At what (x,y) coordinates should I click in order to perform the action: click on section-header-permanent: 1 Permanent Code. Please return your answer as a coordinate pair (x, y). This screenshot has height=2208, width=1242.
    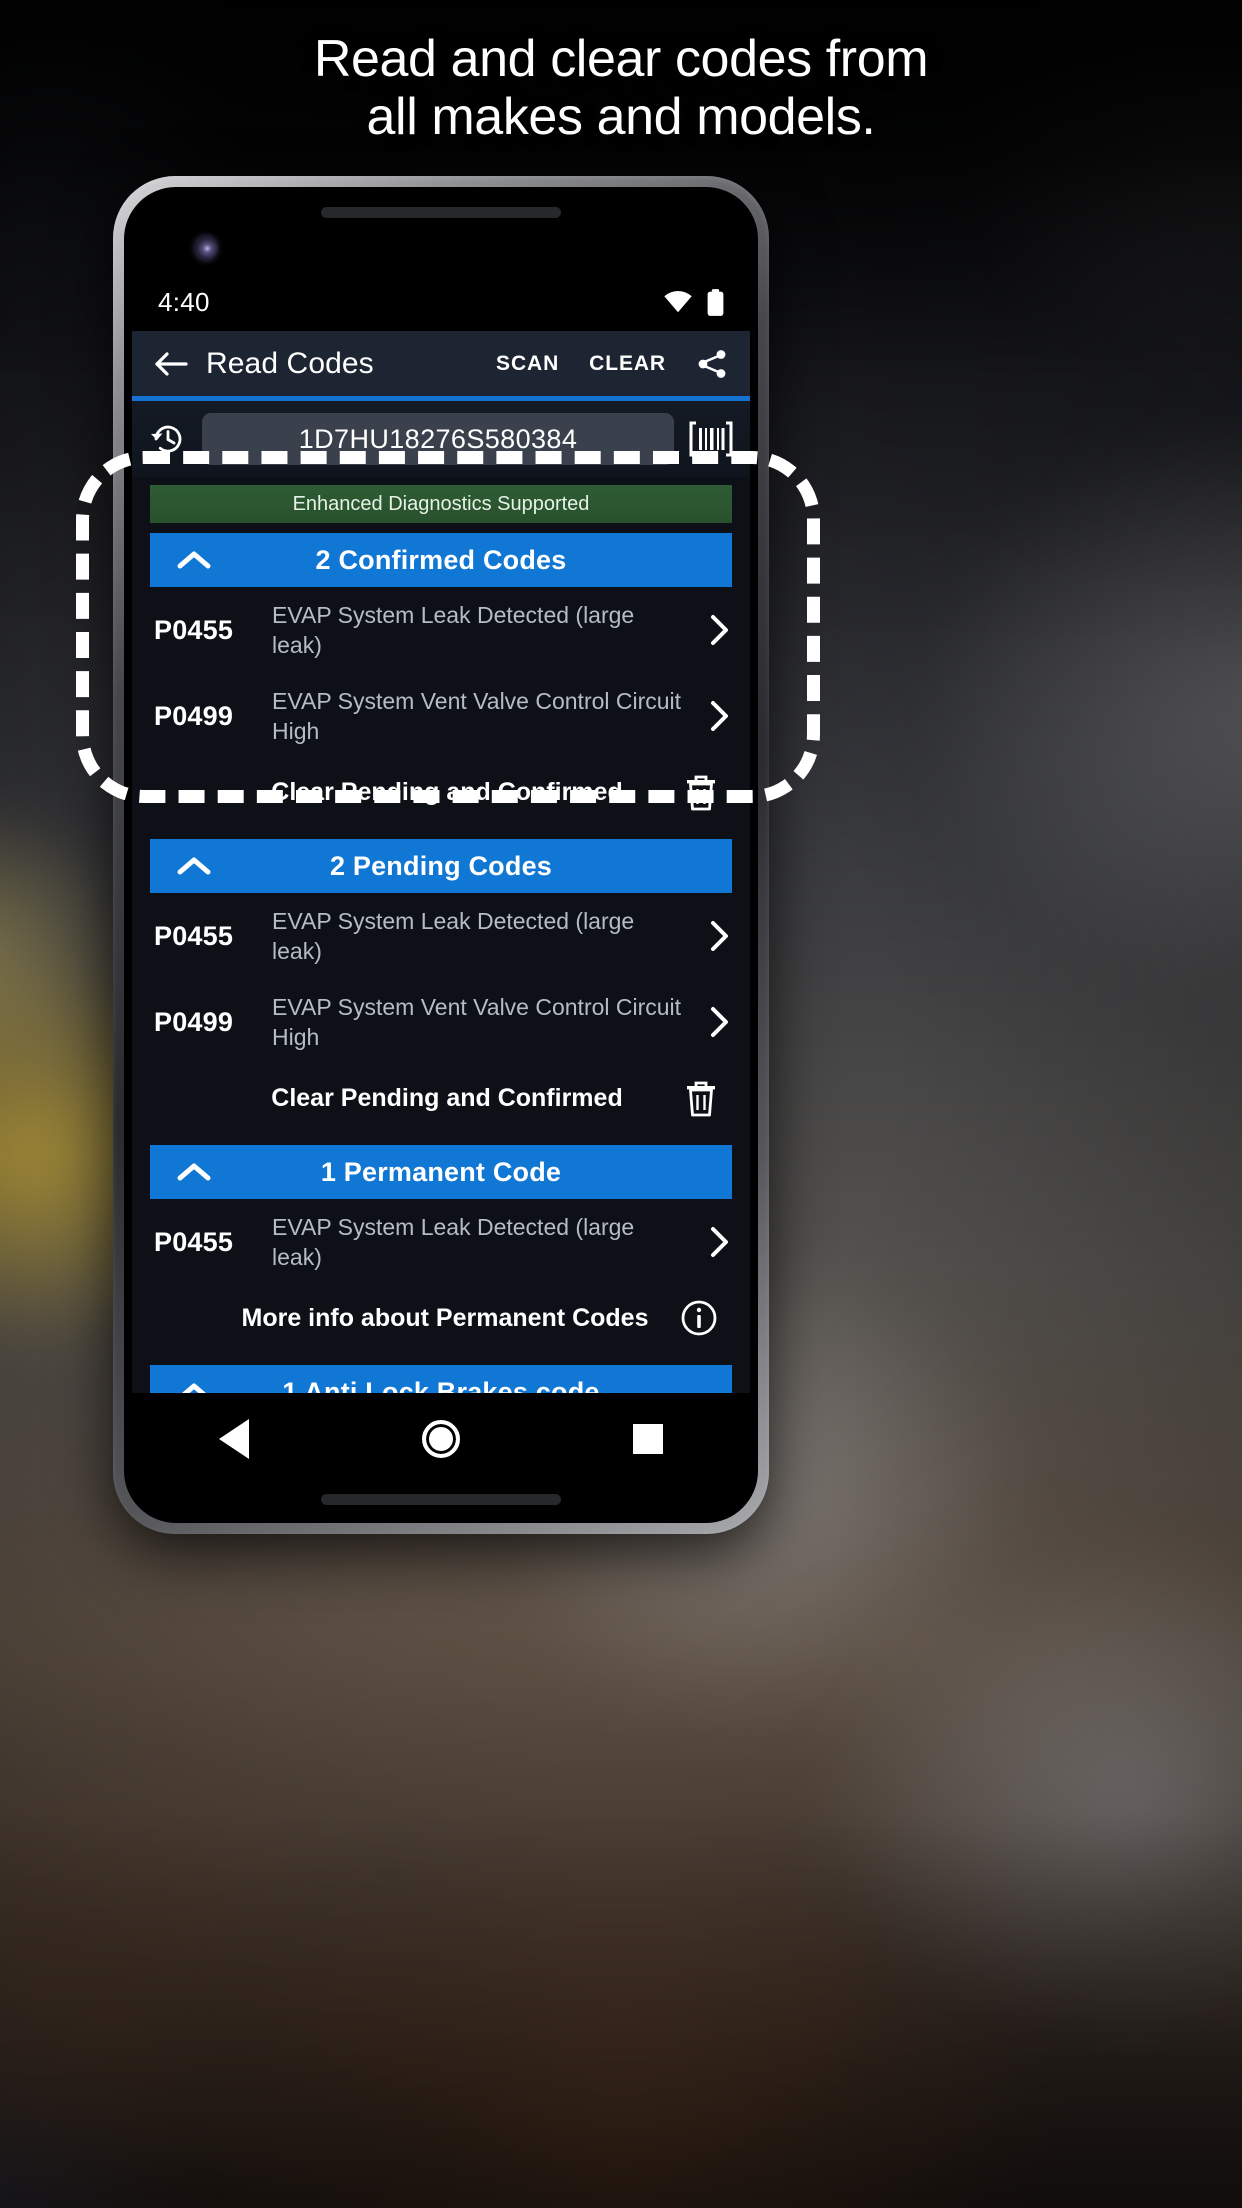
    Looking at the image, I should click on (441, 1172).